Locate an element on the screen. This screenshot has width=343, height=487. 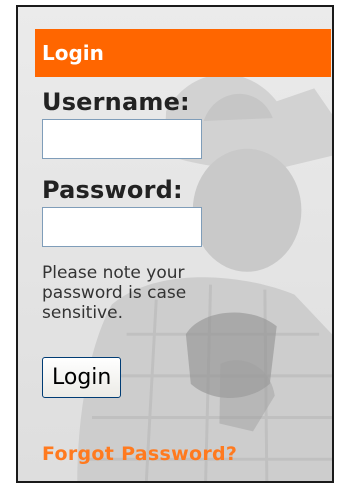
login-header-bar: Login is located at coordinates (183, 53).